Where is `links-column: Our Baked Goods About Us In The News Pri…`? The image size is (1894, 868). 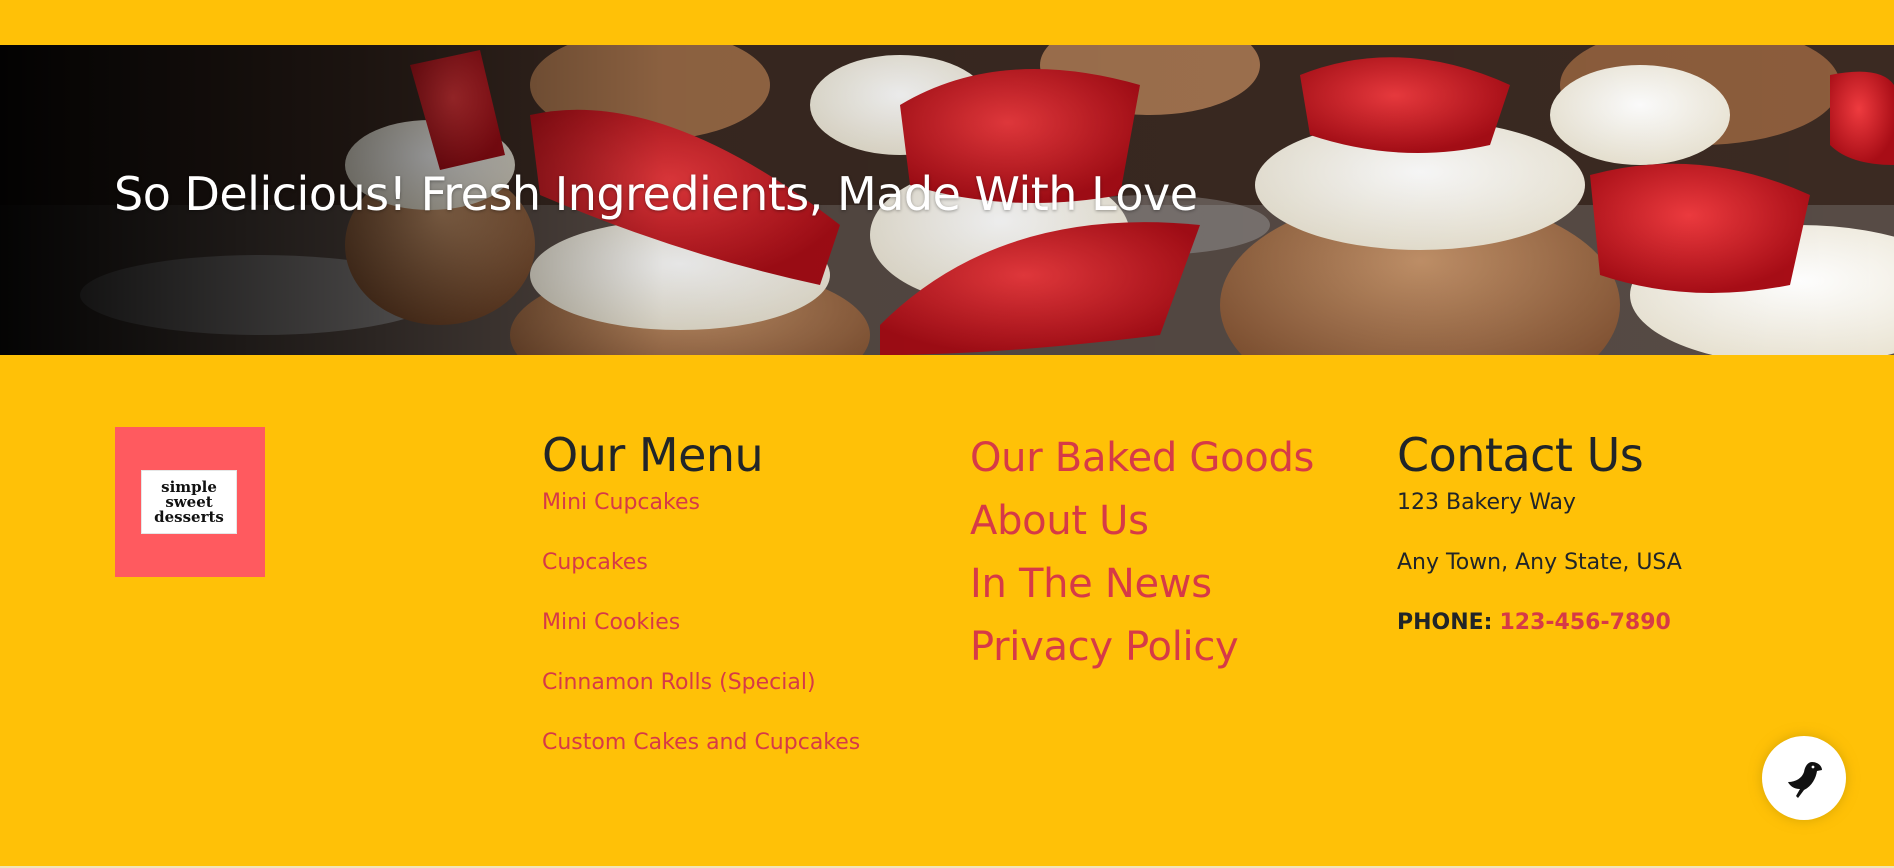 links-column: Our Baked Goods About Us In The News Pri… is located at coordinates (1142, 553).